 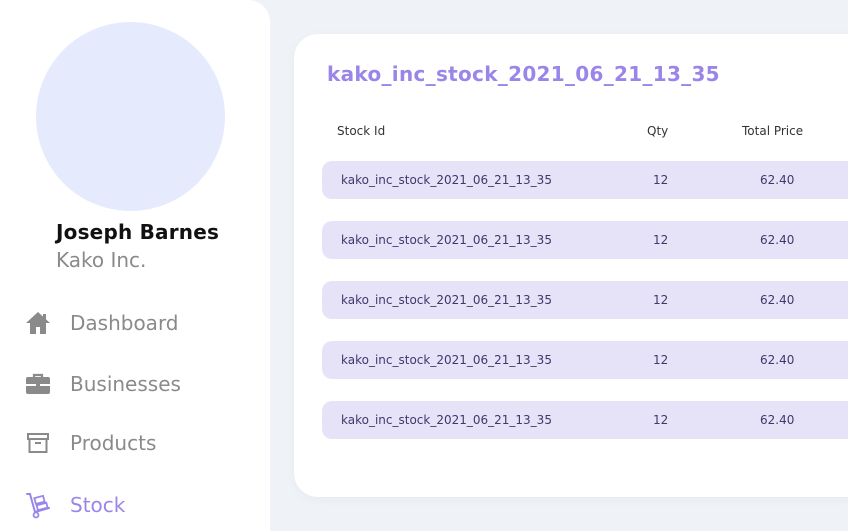 I want to click on hand-truck-icon, so click(x=38, y=505).